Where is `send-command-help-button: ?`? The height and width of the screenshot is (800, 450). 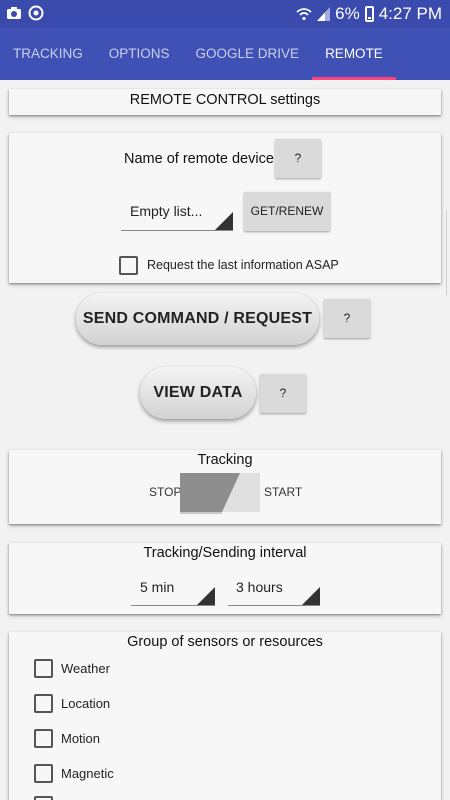
send-command-help-button: ? is located at coordinates (347, 318).